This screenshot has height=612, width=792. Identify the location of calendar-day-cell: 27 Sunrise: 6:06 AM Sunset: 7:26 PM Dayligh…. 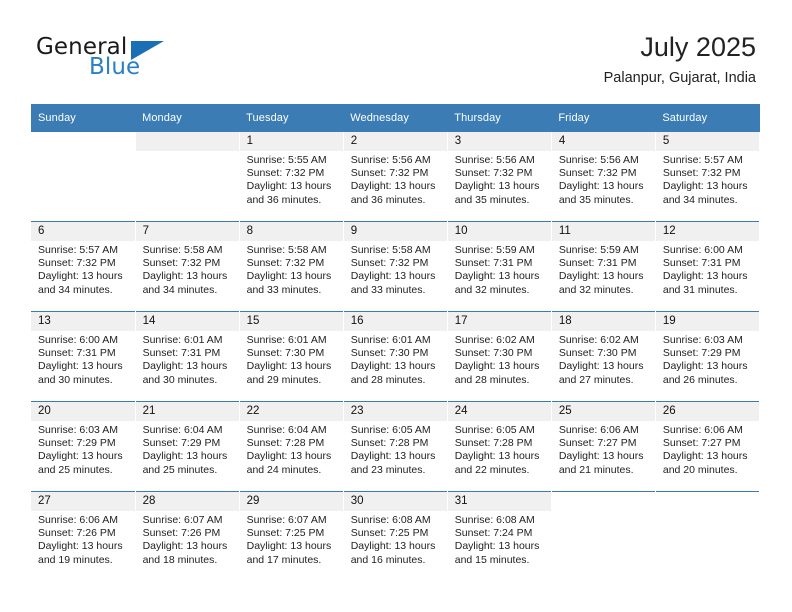
(83, 536).